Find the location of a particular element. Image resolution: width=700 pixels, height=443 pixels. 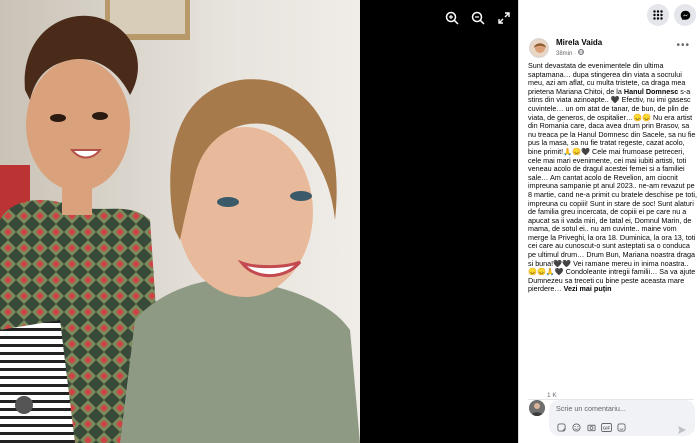

smiley-sticker-icon is located at coordinates (621, 427).